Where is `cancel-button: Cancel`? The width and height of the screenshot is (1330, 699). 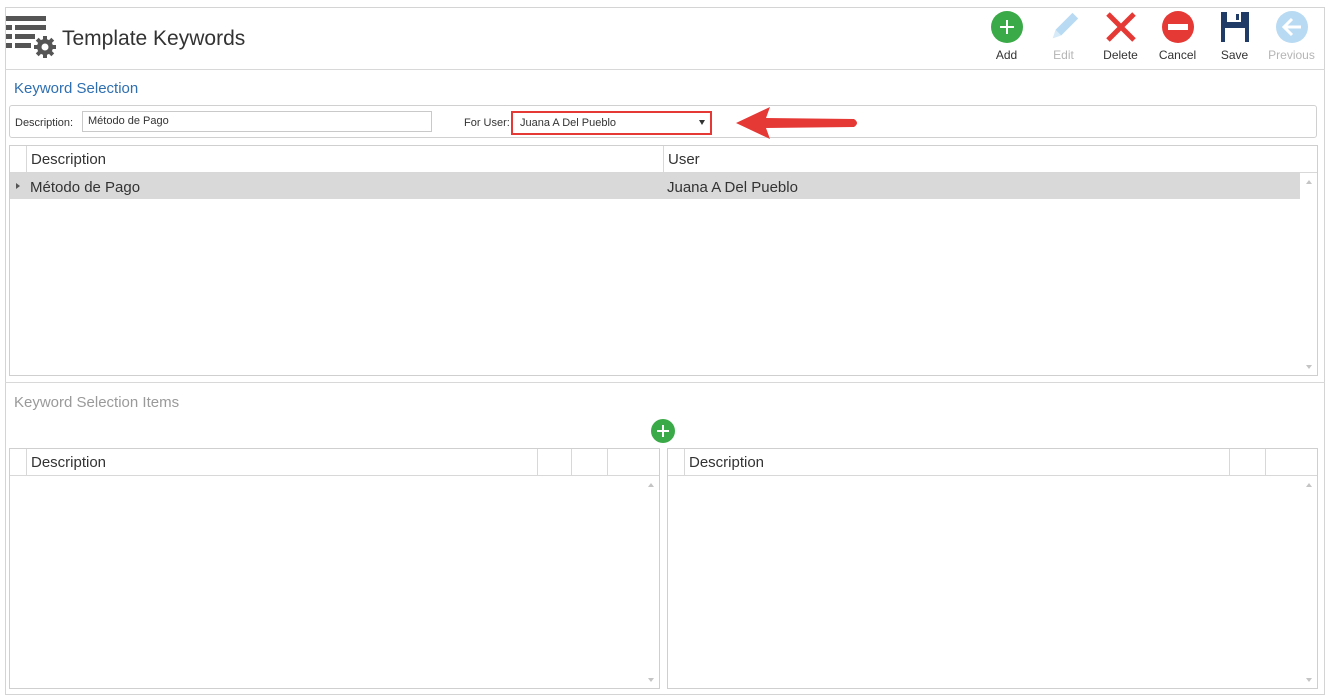 cancel-button: Cancel is located at coordinates (1177, 38).